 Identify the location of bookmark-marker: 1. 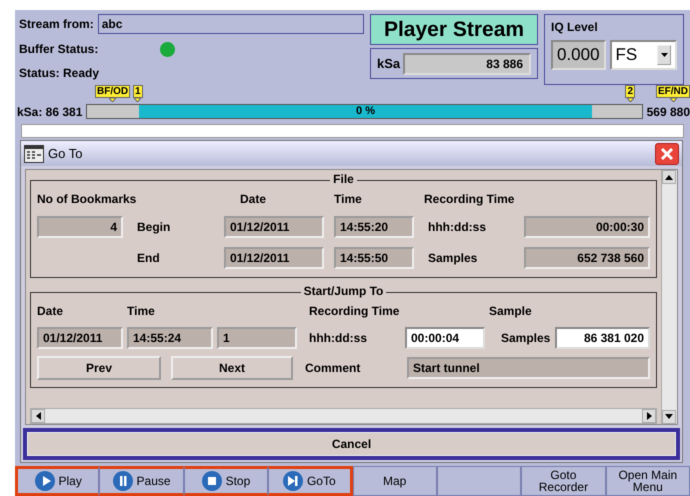
(138, 91).